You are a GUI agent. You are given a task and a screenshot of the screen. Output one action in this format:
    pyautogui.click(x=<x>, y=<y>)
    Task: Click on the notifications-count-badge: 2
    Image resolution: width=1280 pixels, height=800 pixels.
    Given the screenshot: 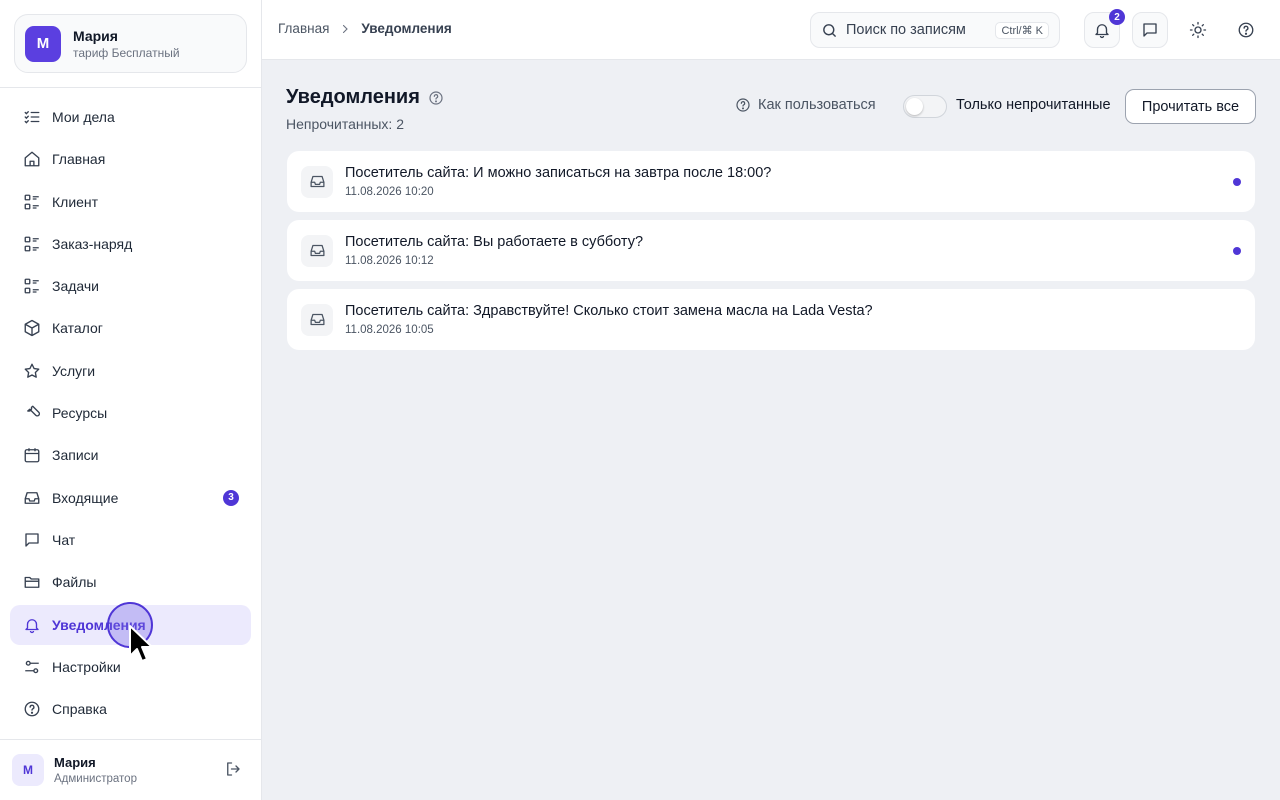 What is the action you would take?
    pyautogui.click(x=1117, y=17)
    